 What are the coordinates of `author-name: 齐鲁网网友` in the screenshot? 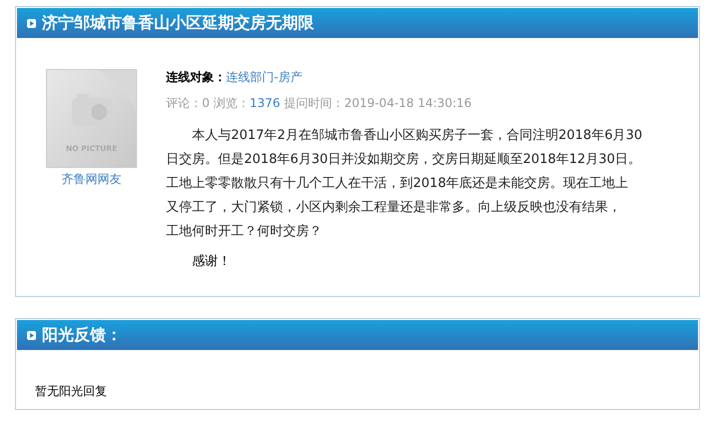 It's located at (92, 179).